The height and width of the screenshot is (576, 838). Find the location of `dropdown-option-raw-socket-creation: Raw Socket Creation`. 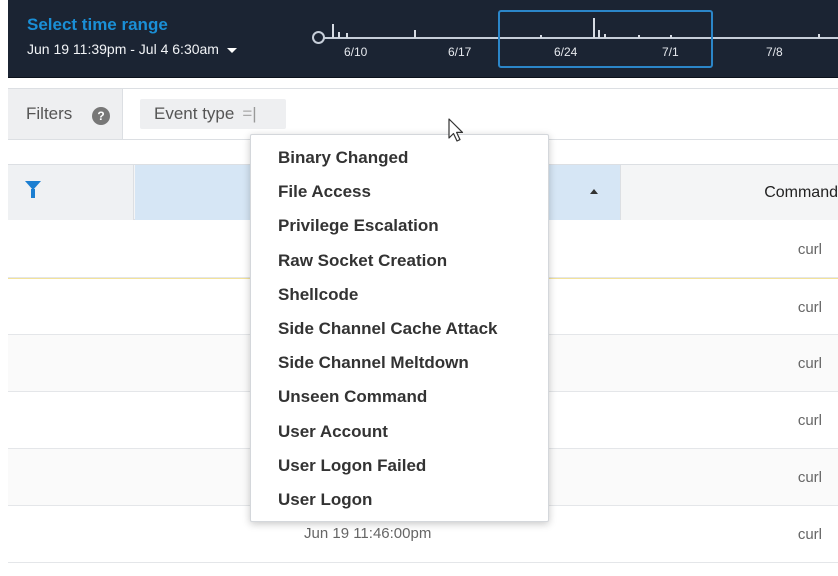

dropdown-option-raw-socket-creation: Raw Socket Creation is located at coordinates (399, 255).